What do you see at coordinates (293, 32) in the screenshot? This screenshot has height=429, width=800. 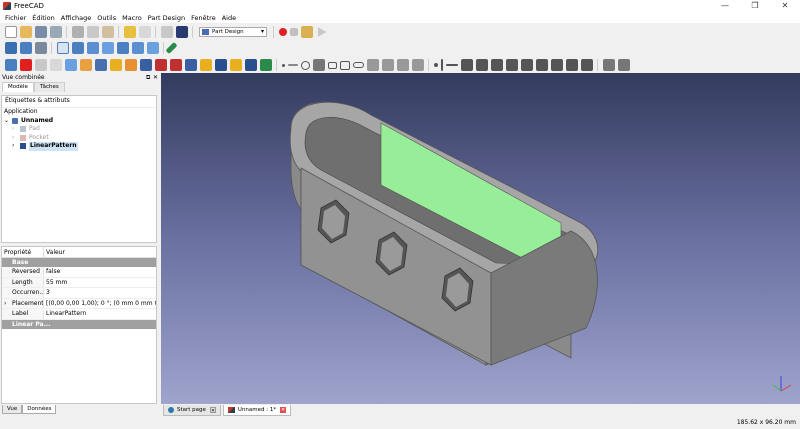 I see `stop-macro-icon` at bounding box center [293, 32].